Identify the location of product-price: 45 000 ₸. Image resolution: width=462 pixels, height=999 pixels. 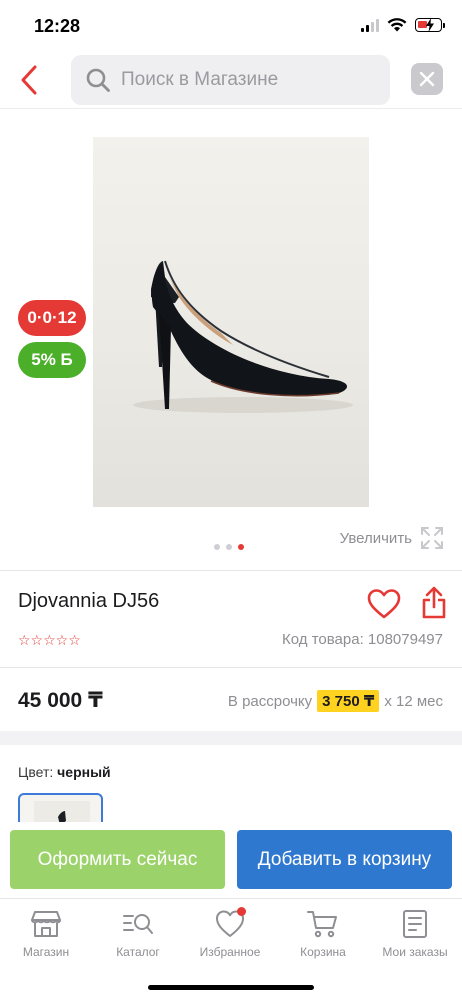
(60, 700).